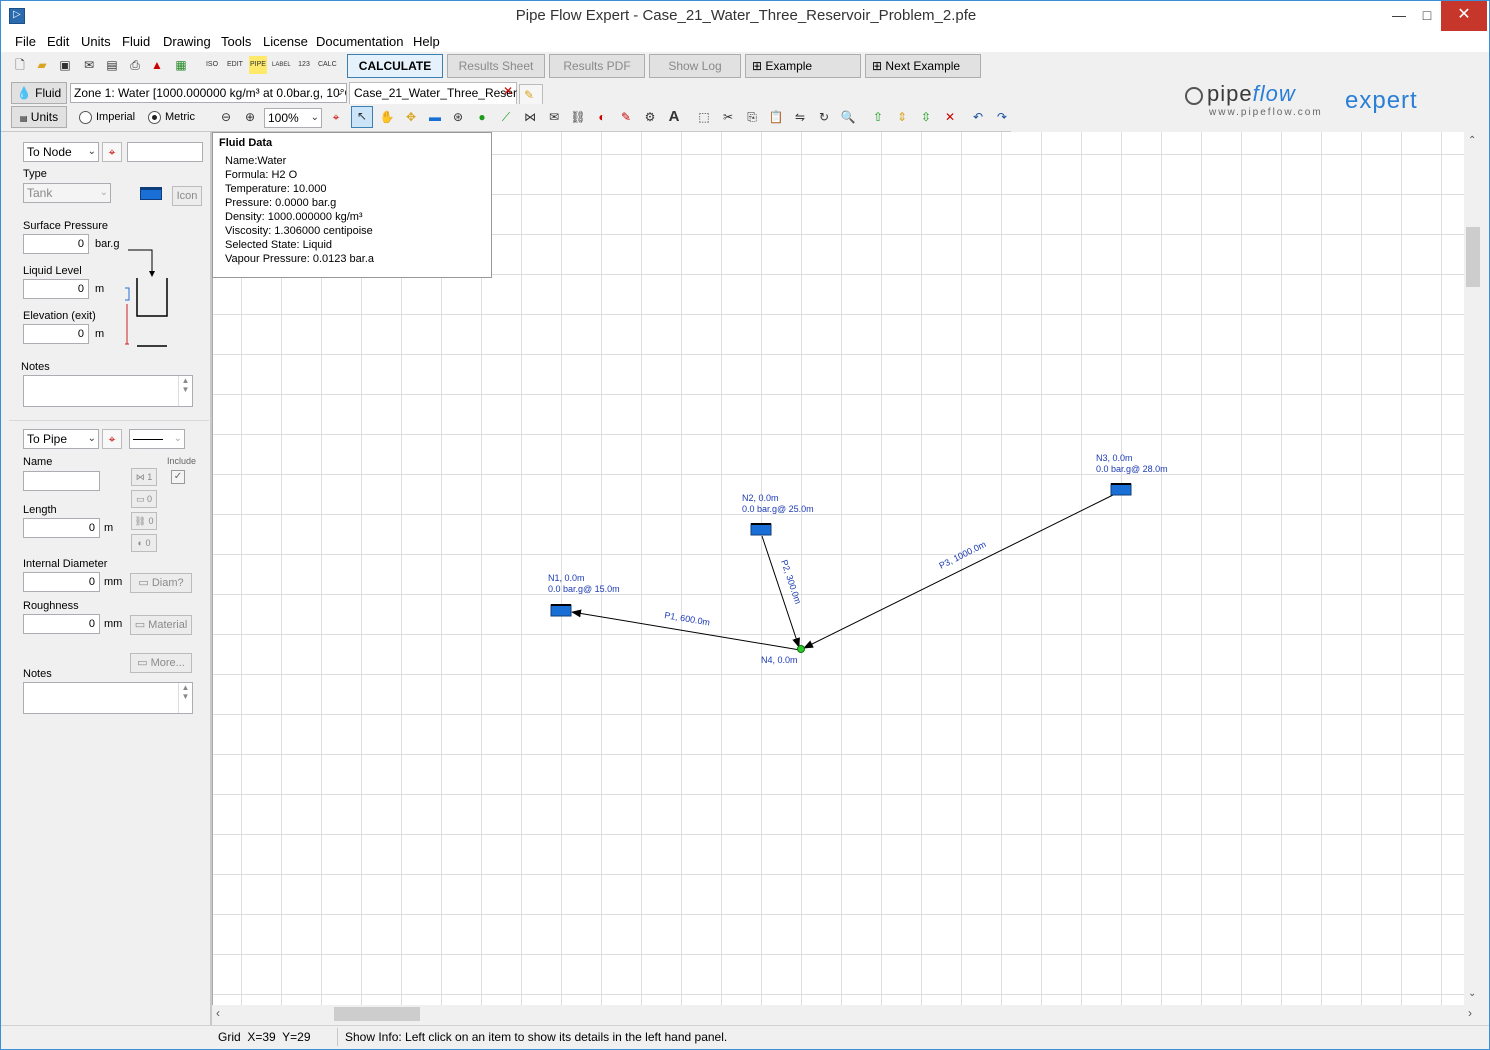  What do you see at coordinates (1472, 140) in the screenshot?
I see `scroll-up-icon: ⌃` at bounding box center [1472, 140].